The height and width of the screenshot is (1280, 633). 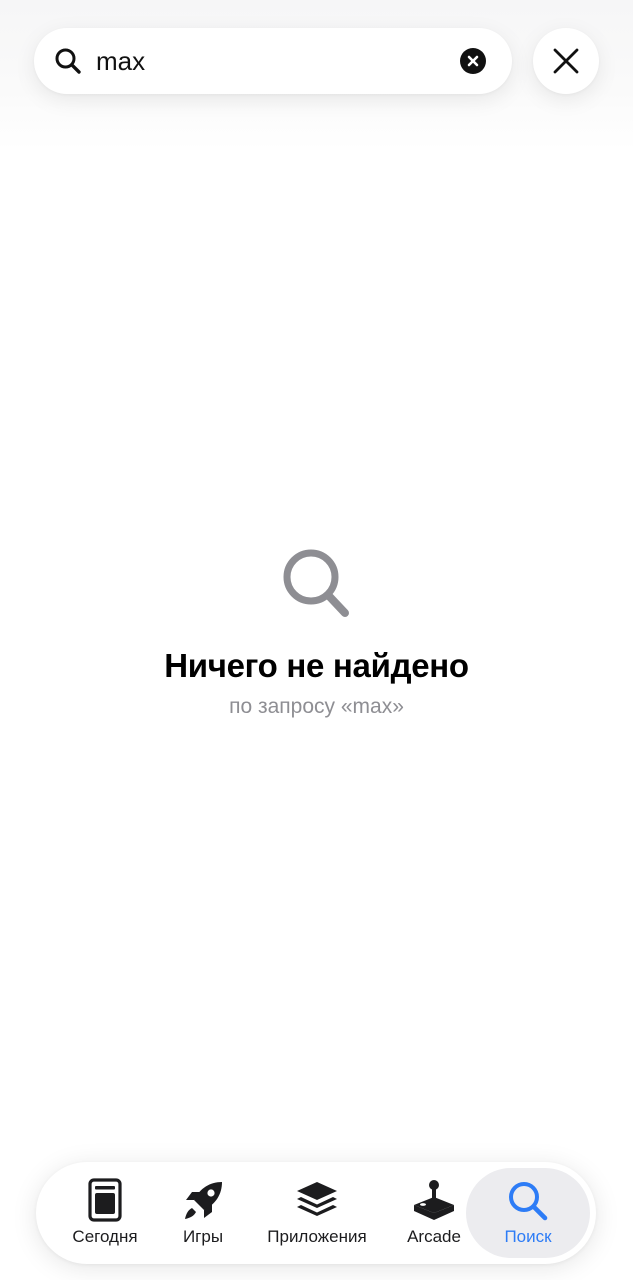 What do you see at coordinates (434, 1200) in the screenshot?
I see `joystick-icon` at bounding box center [434, 1200].